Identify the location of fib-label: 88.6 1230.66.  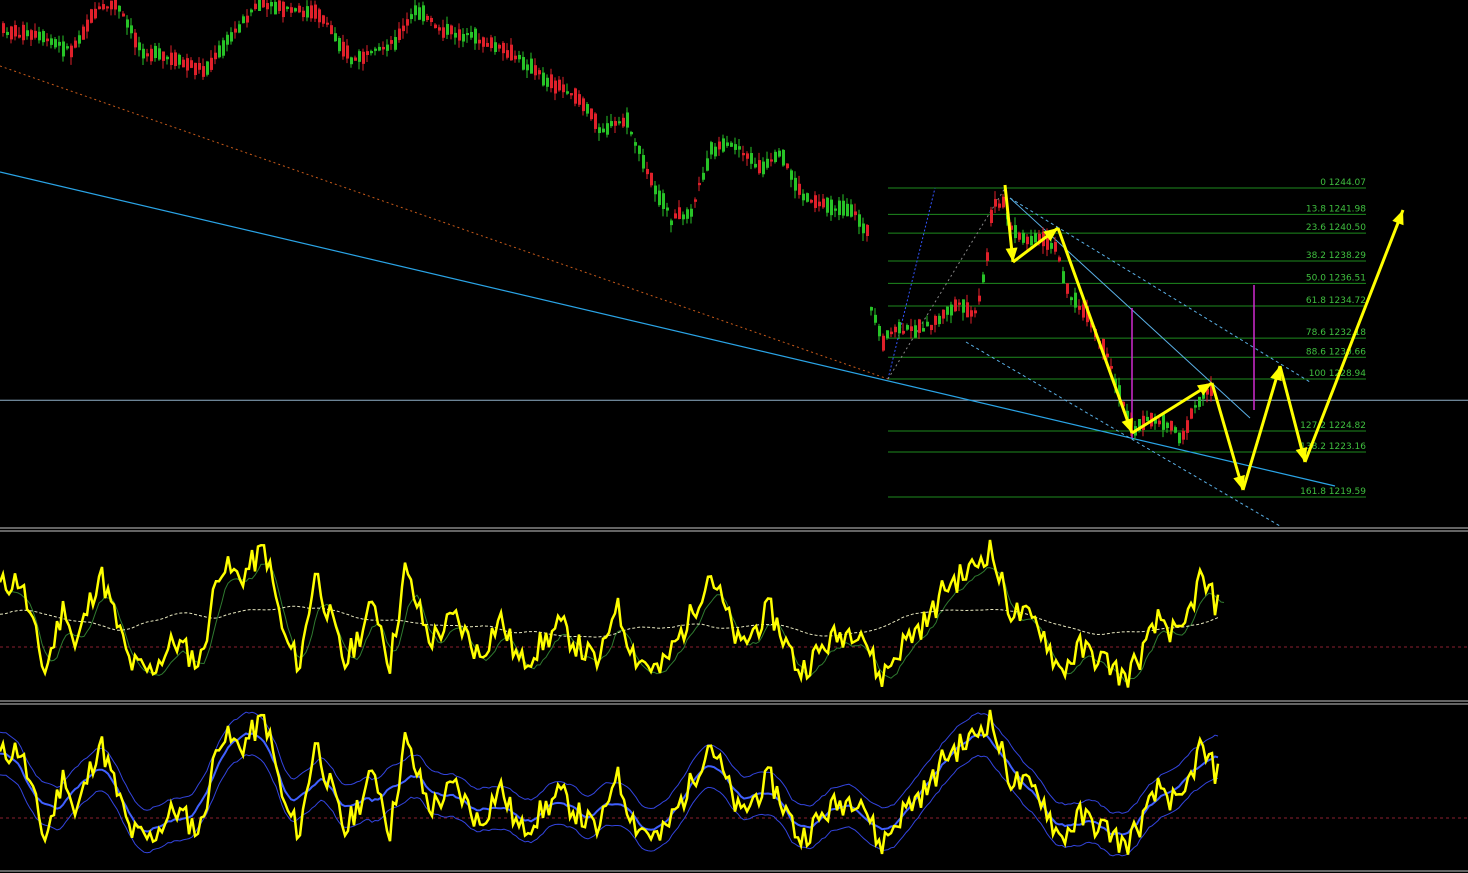
(1336, 352).